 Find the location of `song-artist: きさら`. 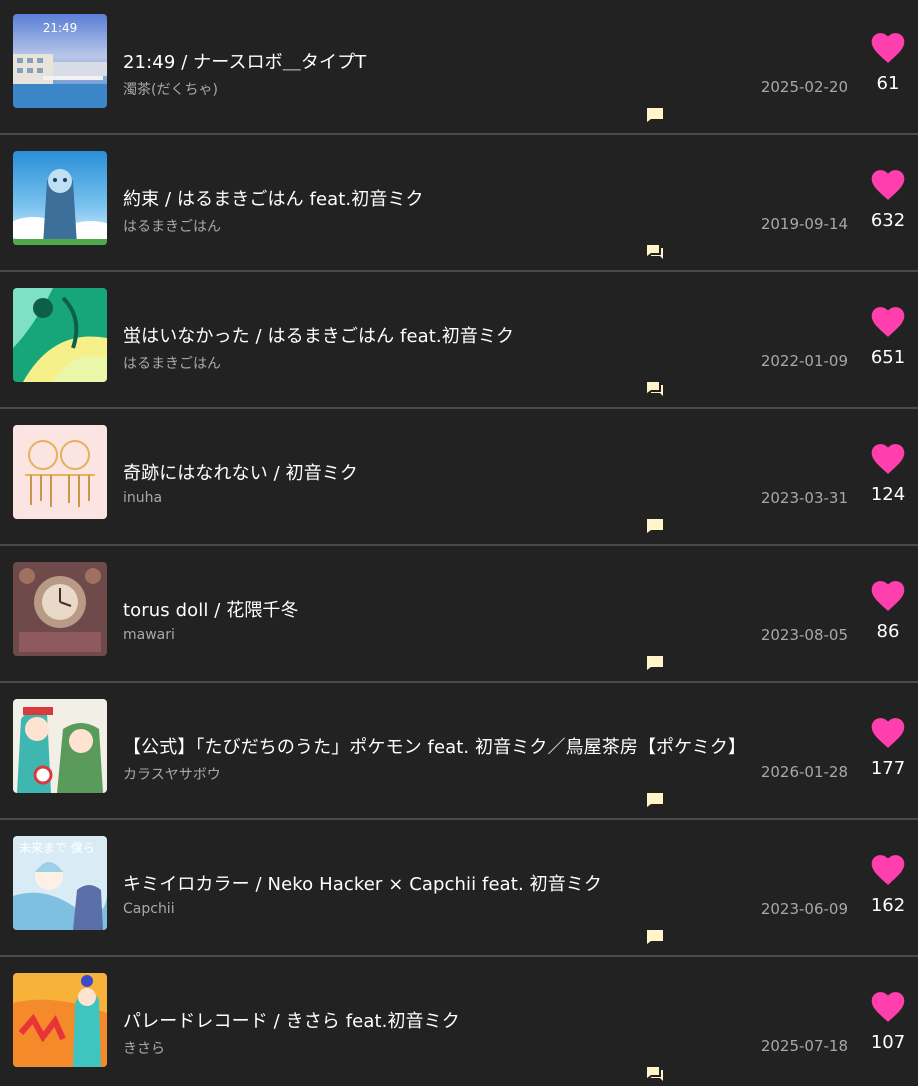

song-artist: きさら is located at coordinates (144, 1048).